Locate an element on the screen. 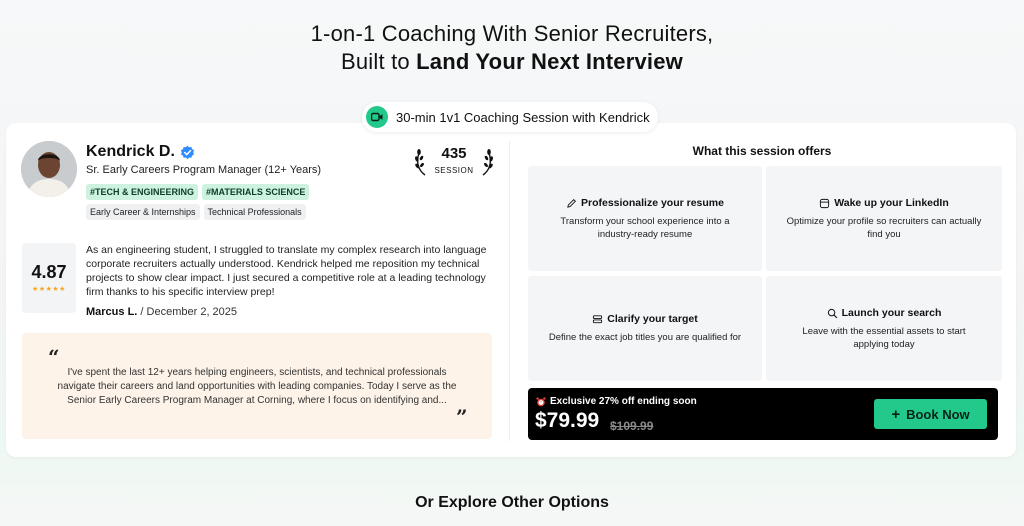 The height and width of the screenshot is (526, 1024). explore-options-heading: Or Explore Other Options is located at coordinates (512, 502).